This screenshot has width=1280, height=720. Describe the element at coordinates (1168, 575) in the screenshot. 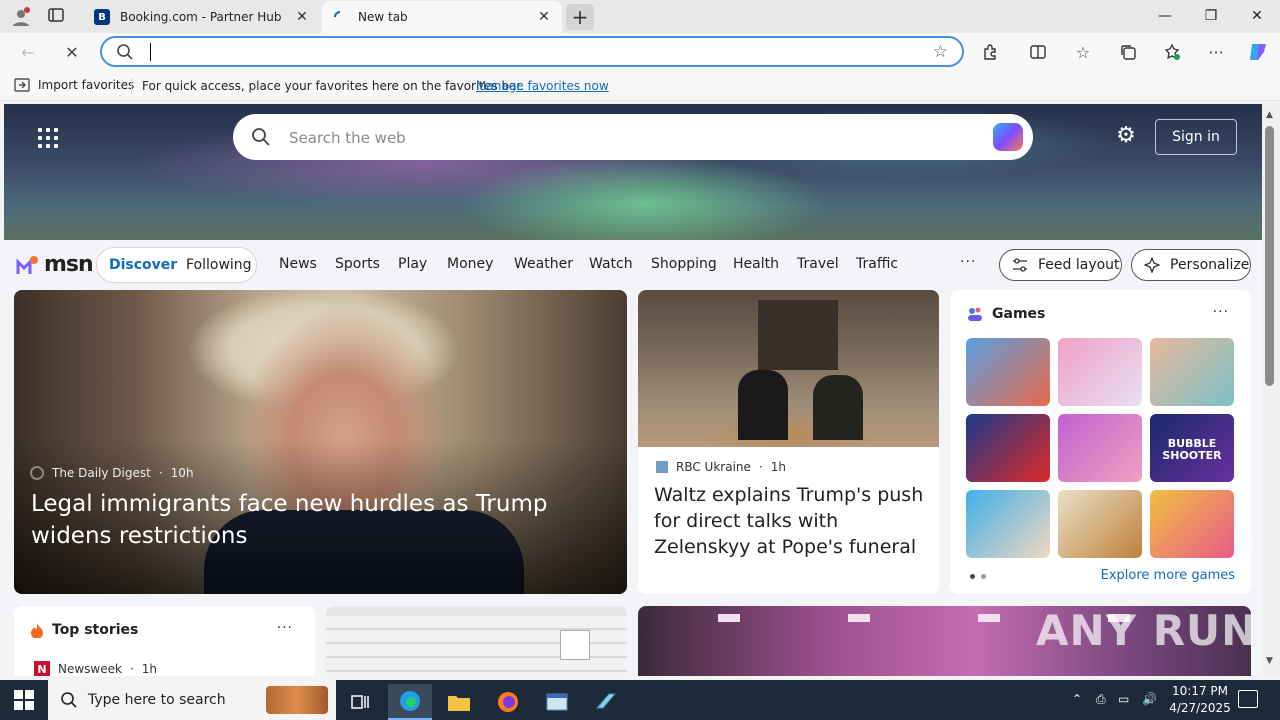

I see `explore-more-games-link: Explore more games` at that location.